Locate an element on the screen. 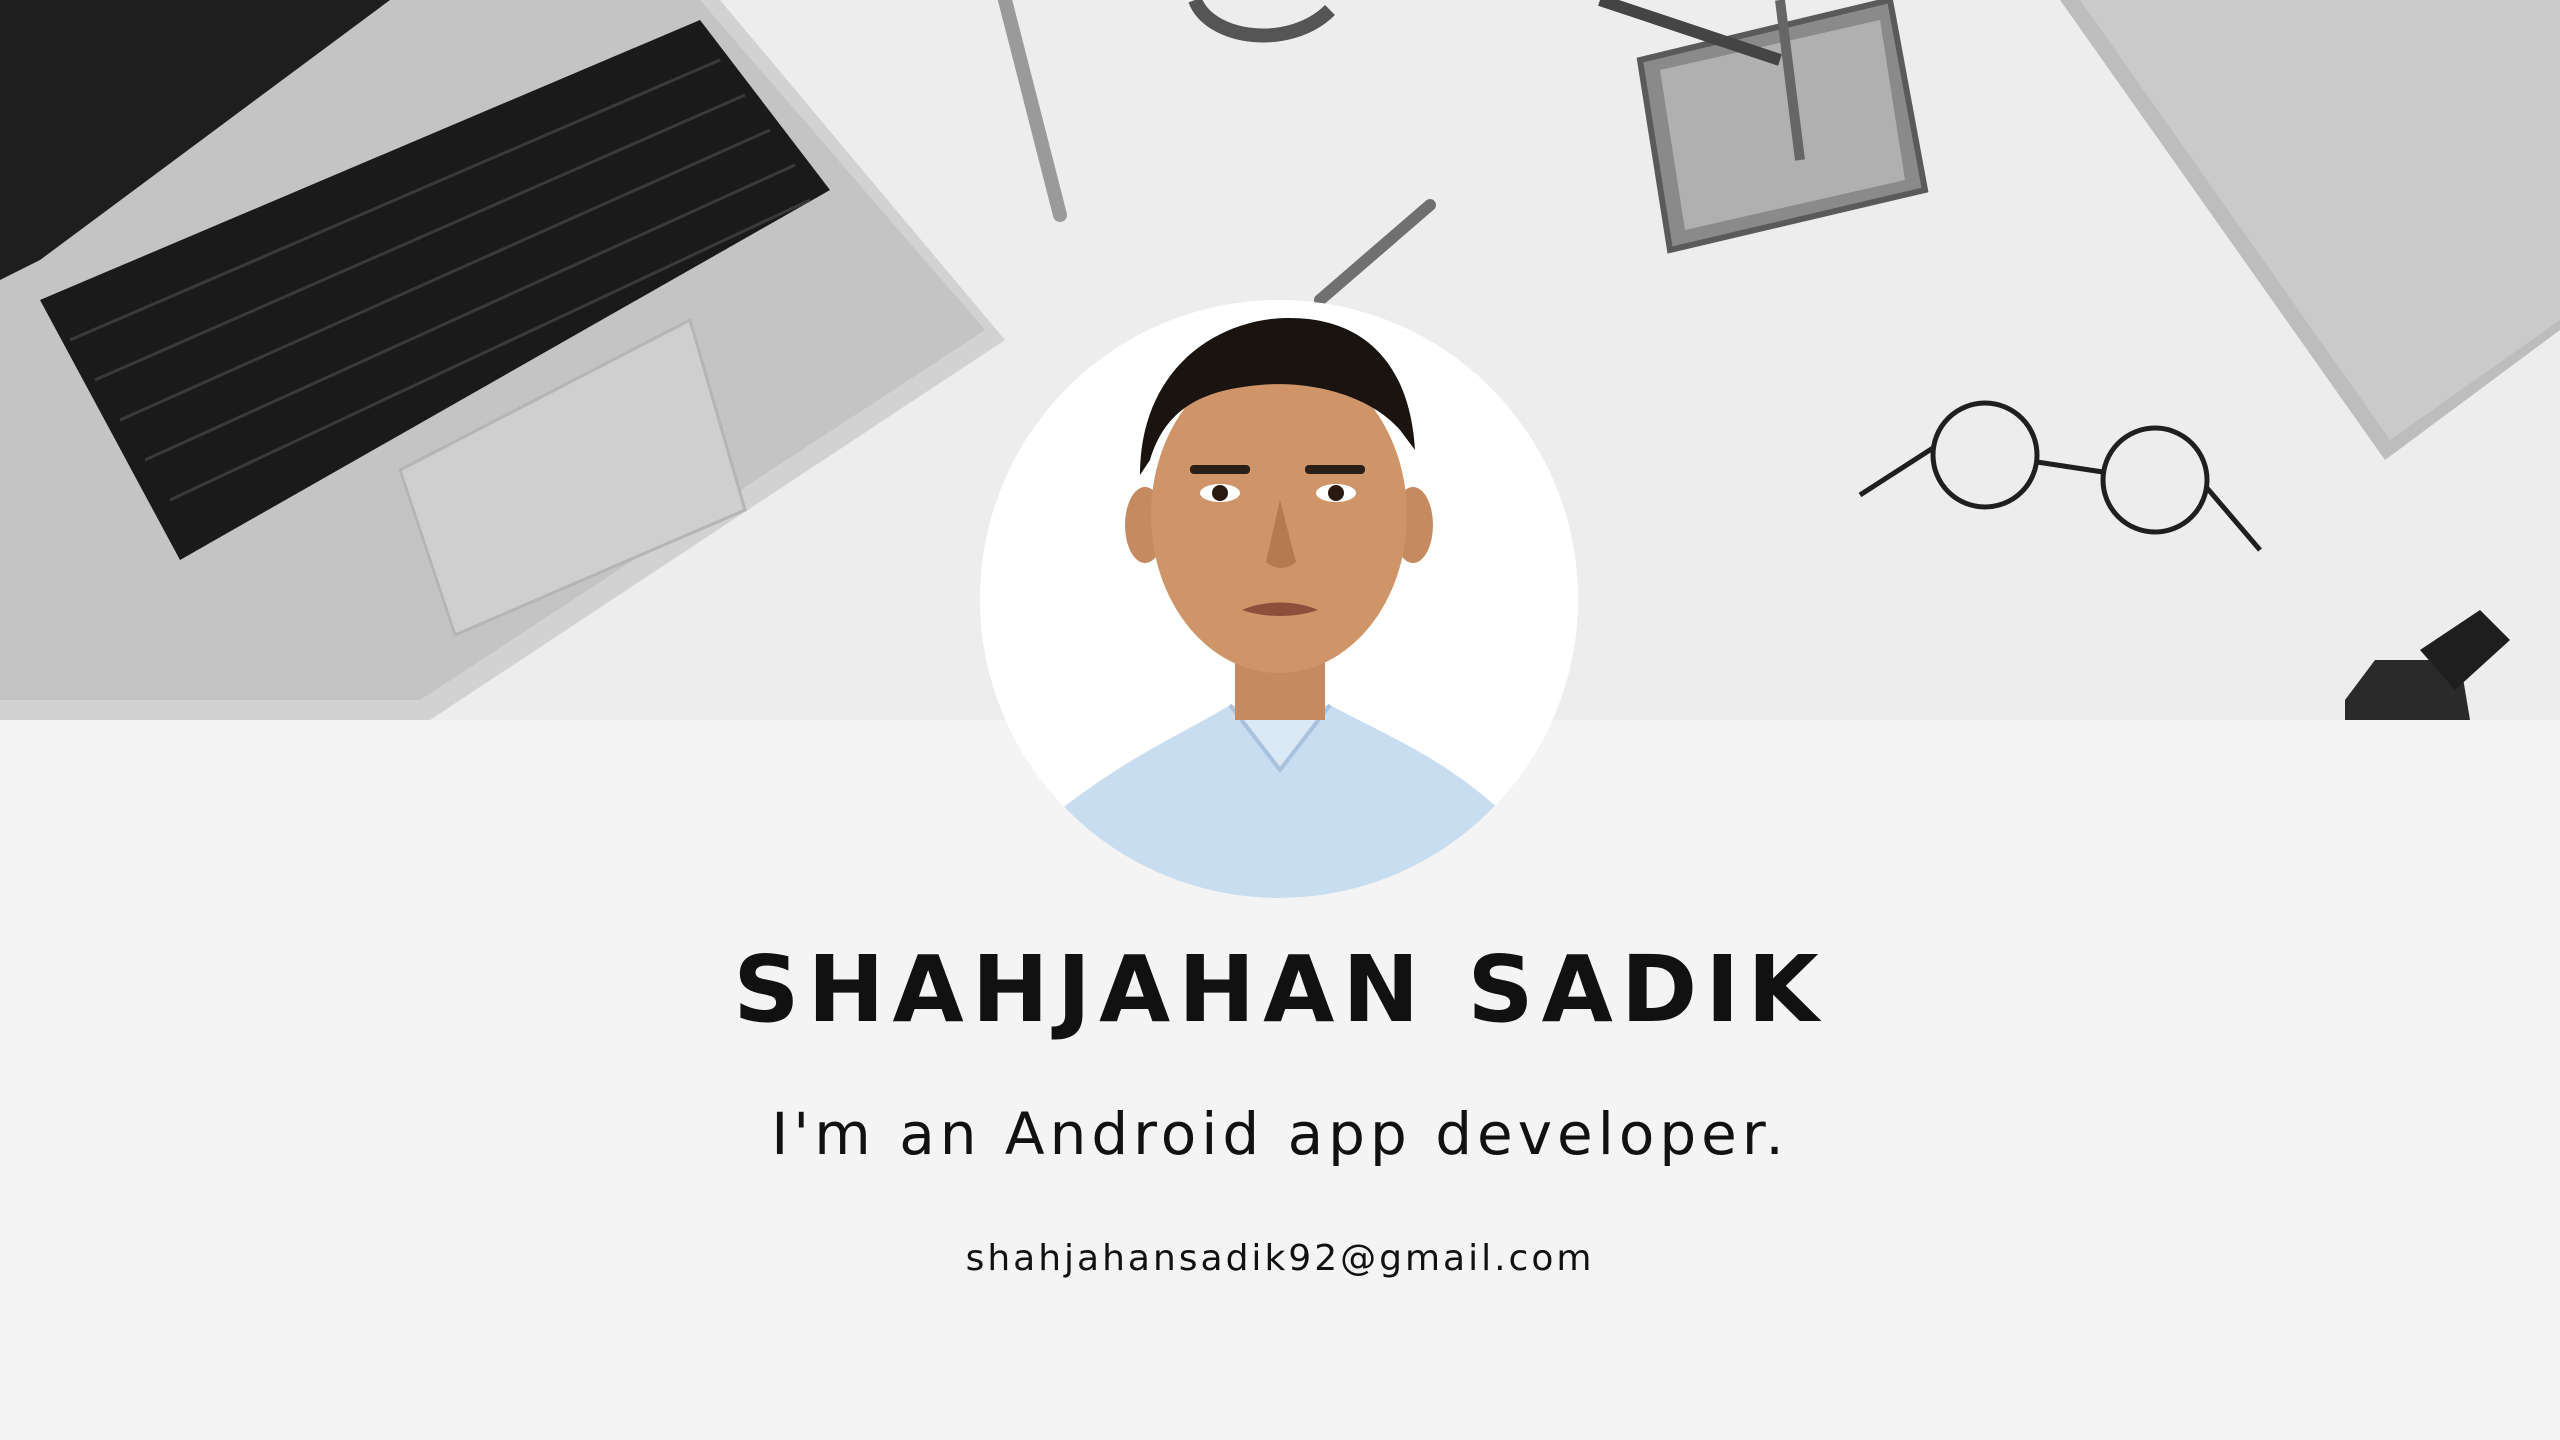  profile-tagline: I'm an Android app developer. is located at coordinates (1280, 1134).